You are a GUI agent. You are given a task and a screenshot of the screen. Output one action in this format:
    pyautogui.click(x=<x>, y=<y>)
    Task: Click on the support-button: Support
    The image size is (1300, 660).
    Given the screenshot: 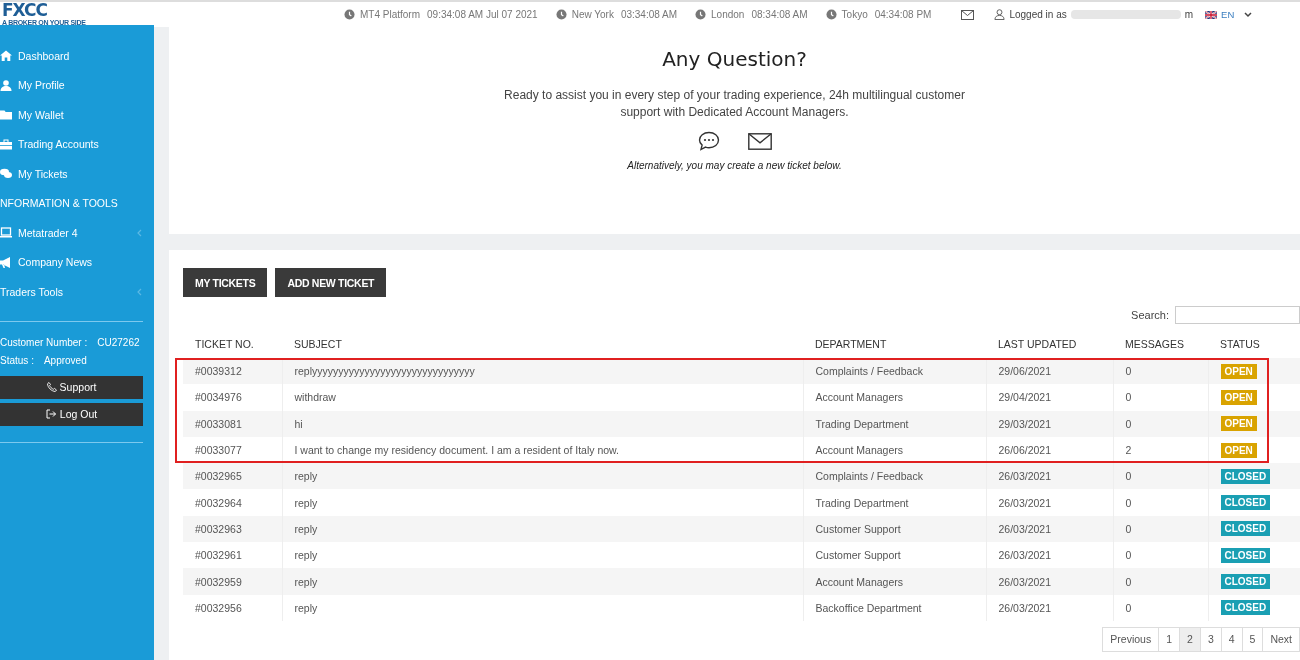 What is the action you would take?
    pyautogui.click(x=71, y=387)
    